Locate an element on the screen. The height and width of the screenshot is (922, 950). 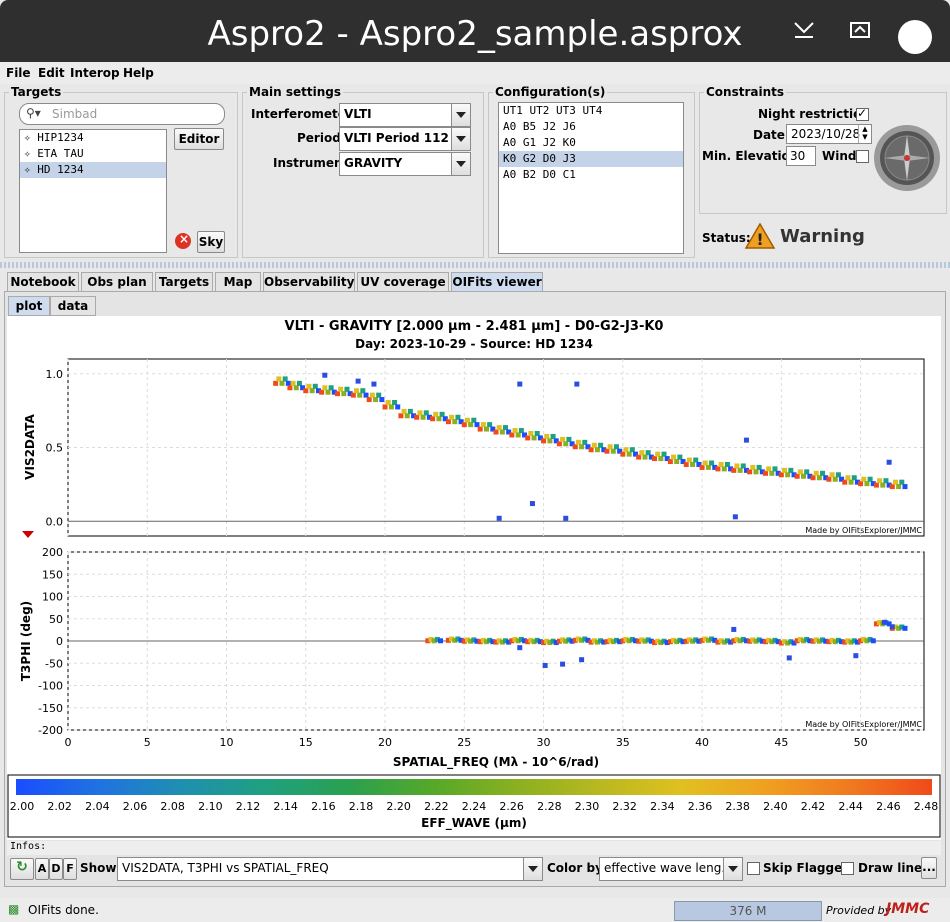
list-item: UT1 UT2 UT3 UT4 is located at coordinates (591, 111).